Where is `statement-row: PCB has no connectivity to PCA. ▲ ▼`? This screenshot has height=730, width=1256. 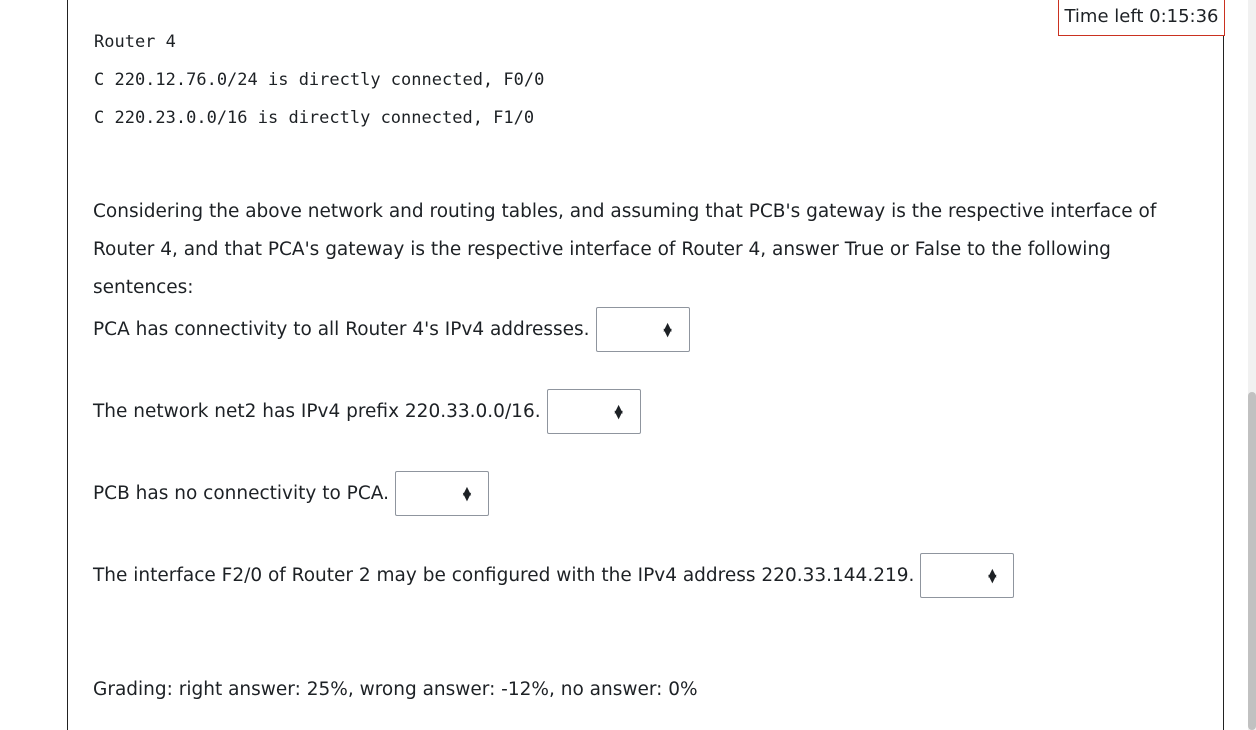 statement-row: PCB has no connectivity to PCA. ▲ ▼ is located at coordinates (291, 493).